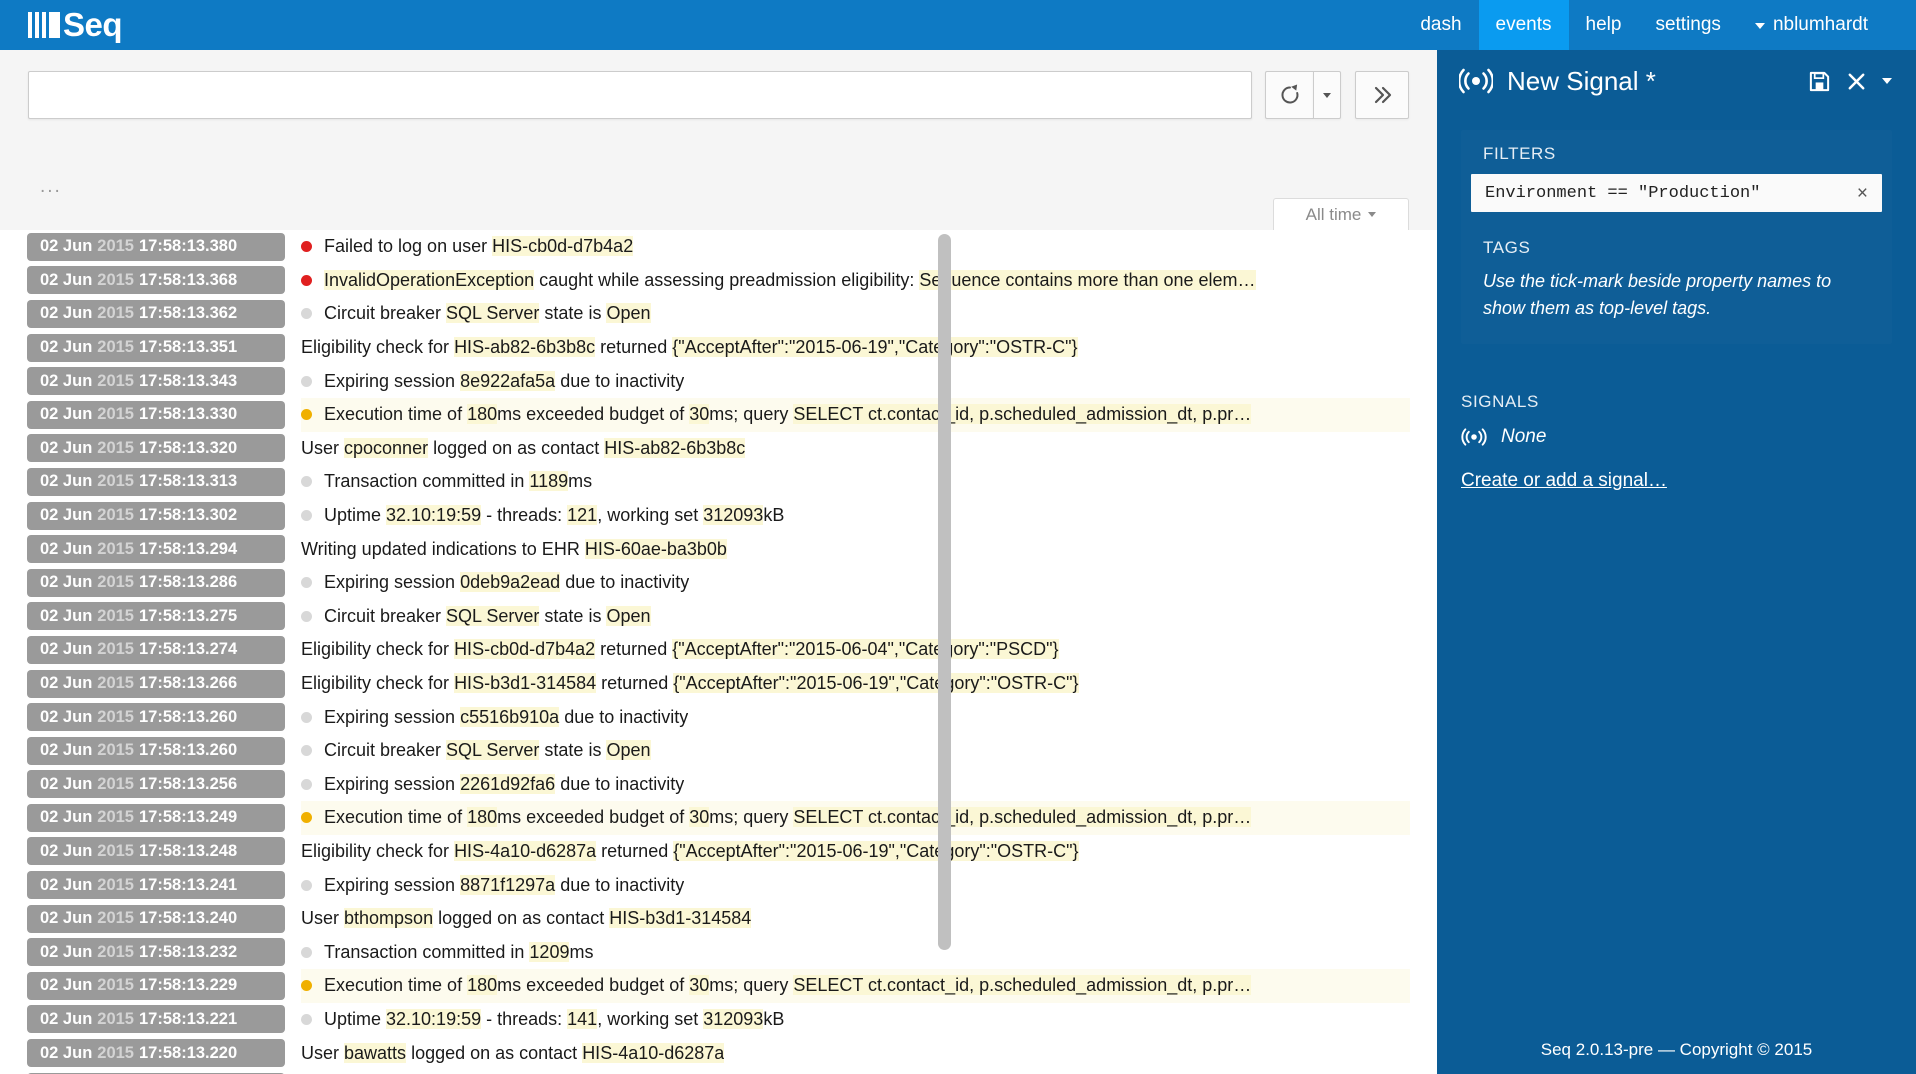  I want to click on event-timestamp: 02 Jun 2015 17:58:13.351, so click(156, 347).